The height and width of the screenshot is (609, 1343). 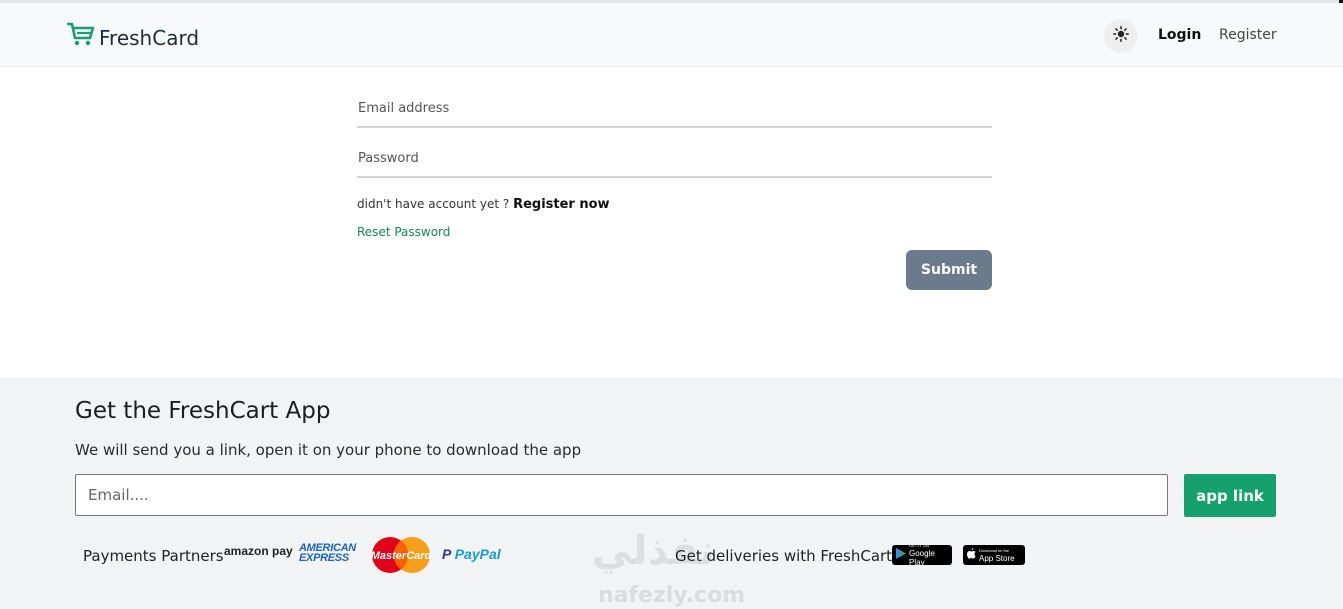 I want to click on mastercard-text: MasterCard, so click(x=401, y=556).